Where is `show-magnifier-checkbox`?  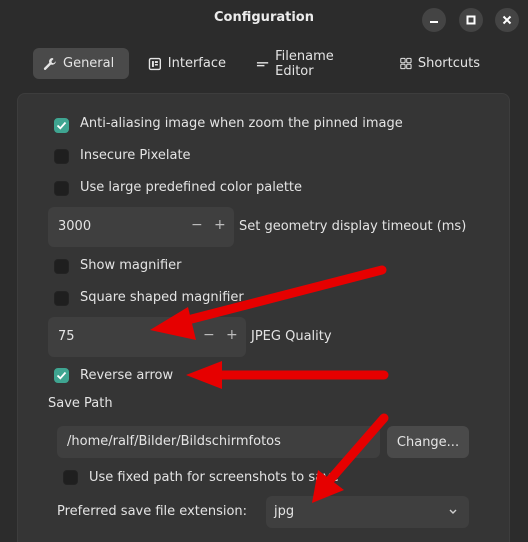 show-magnifier-checkbox is located at coordinates (61, 266).